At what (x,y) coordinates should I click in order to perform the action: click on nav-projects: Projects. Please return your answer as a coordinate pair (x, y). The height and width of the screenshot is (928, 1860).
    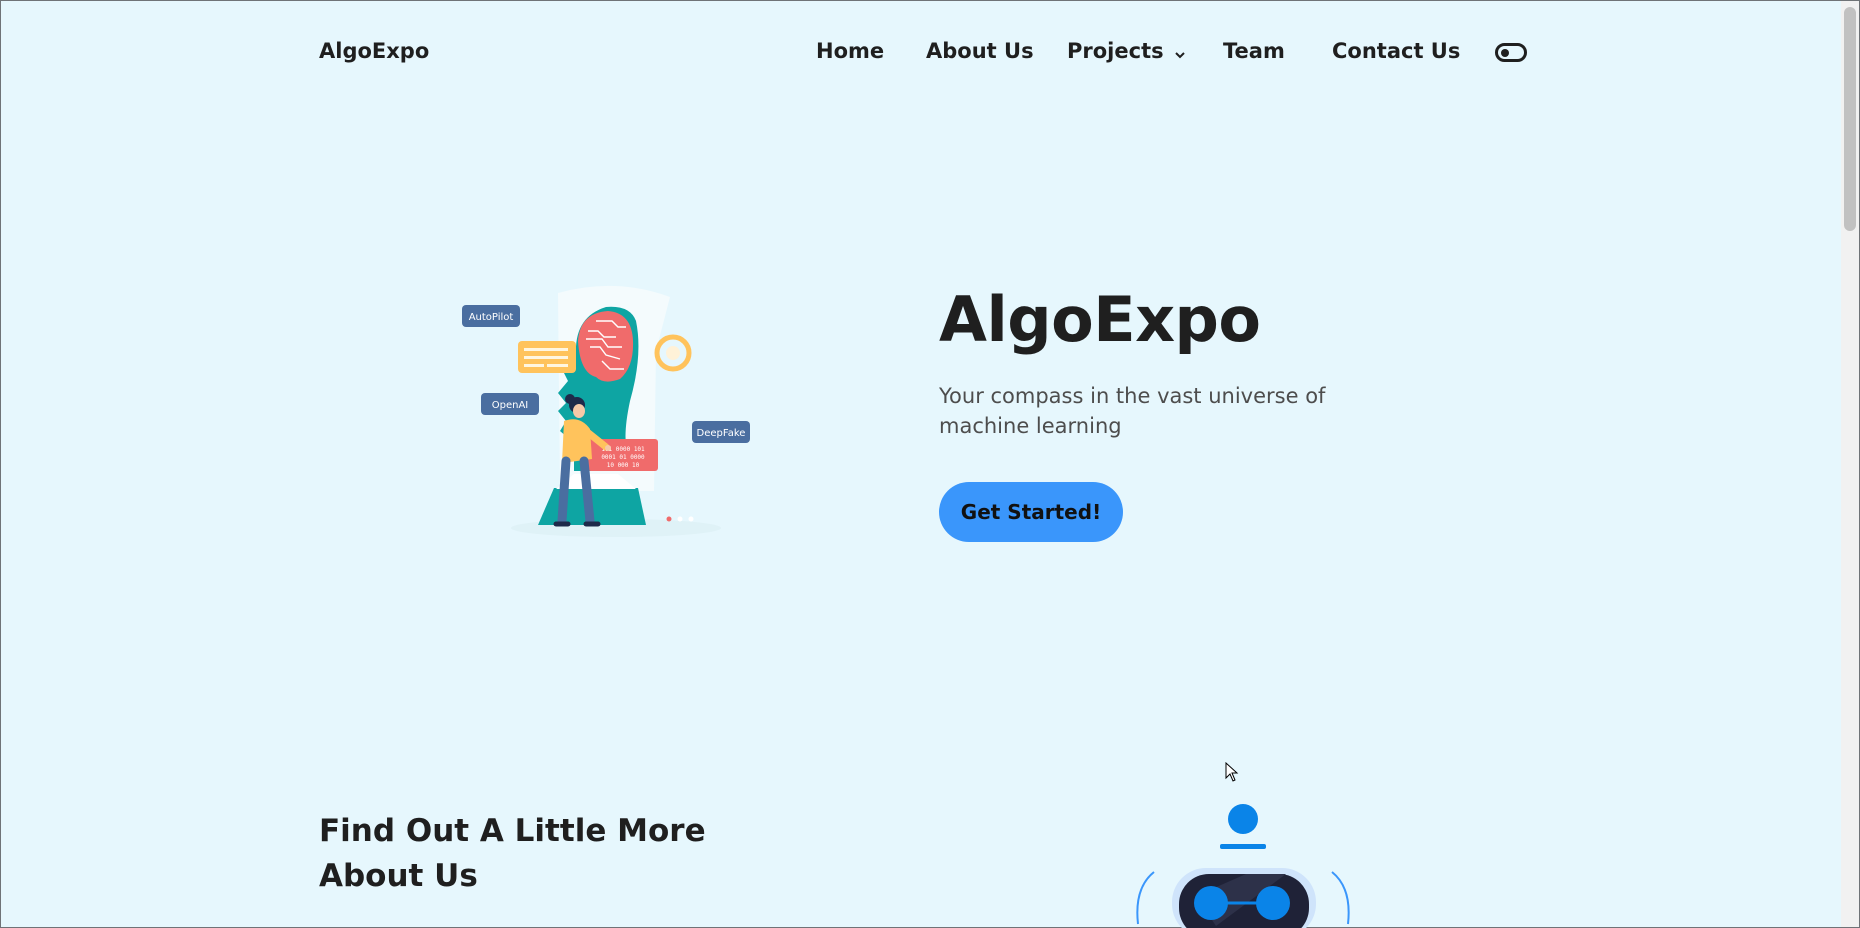
    Looking at the image, I should click on (1126, 51).